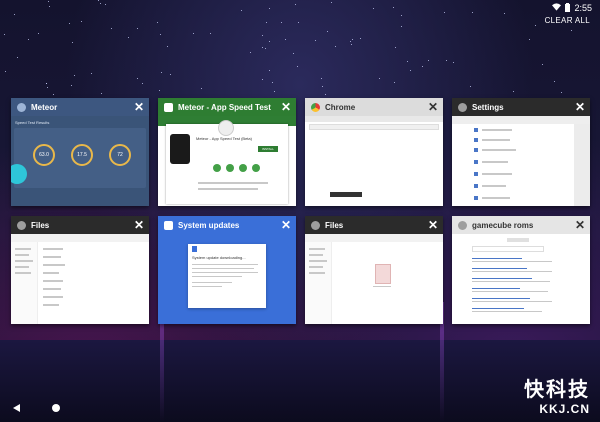 This screenshot has width=600, height=422. What do you see at coordinates (567, 20) in the screenshot?
I see `clear-all-button: CLEAR ALL` at bounding box center [567, 20].